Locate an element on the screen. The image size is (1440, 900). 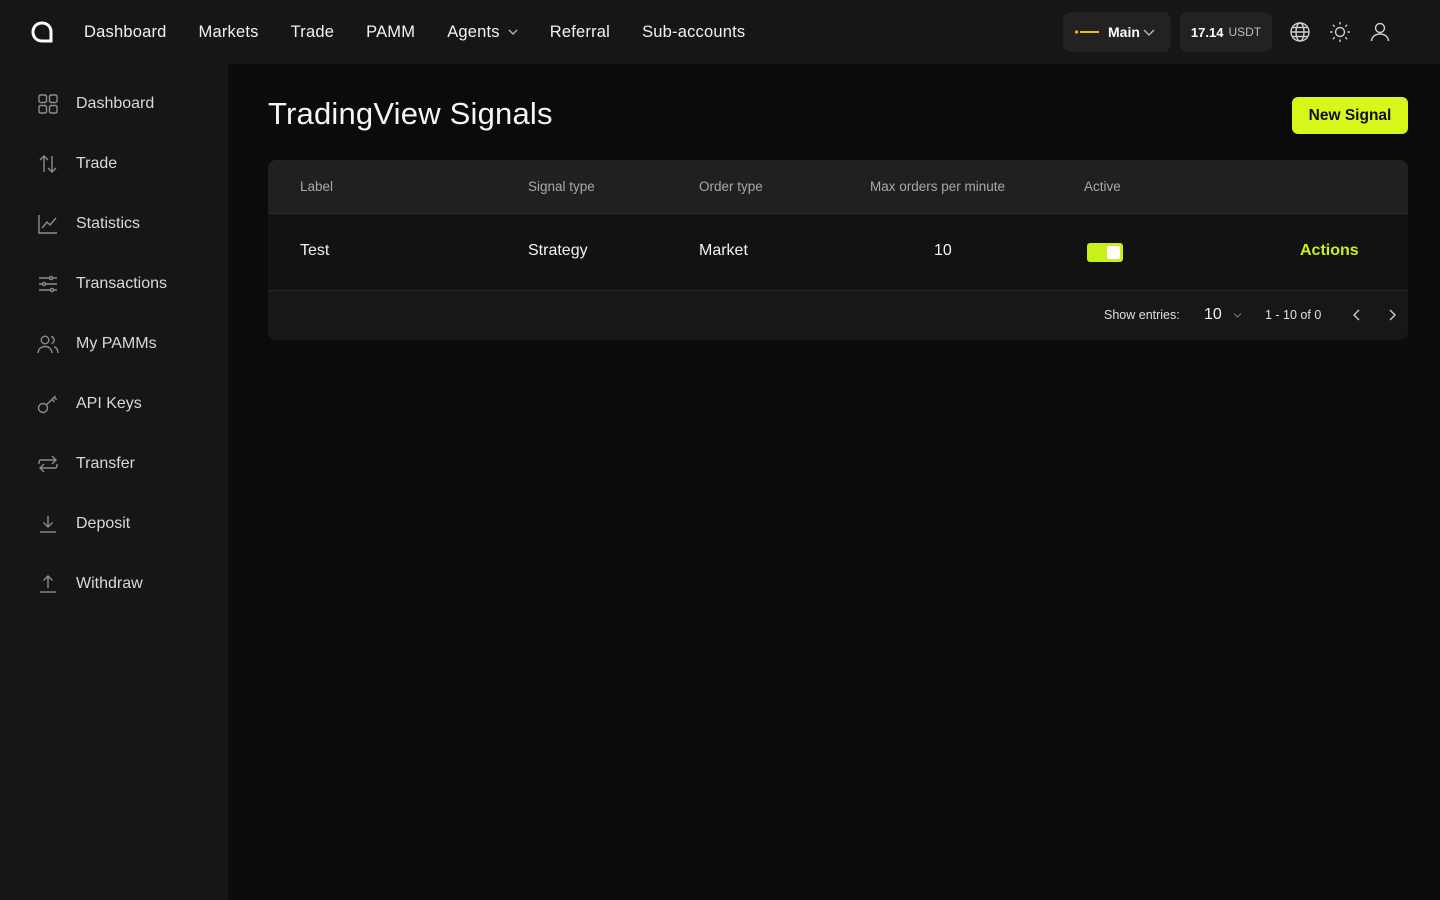
show-entries-label: Show entries: is located at coordinates (1142, 315).